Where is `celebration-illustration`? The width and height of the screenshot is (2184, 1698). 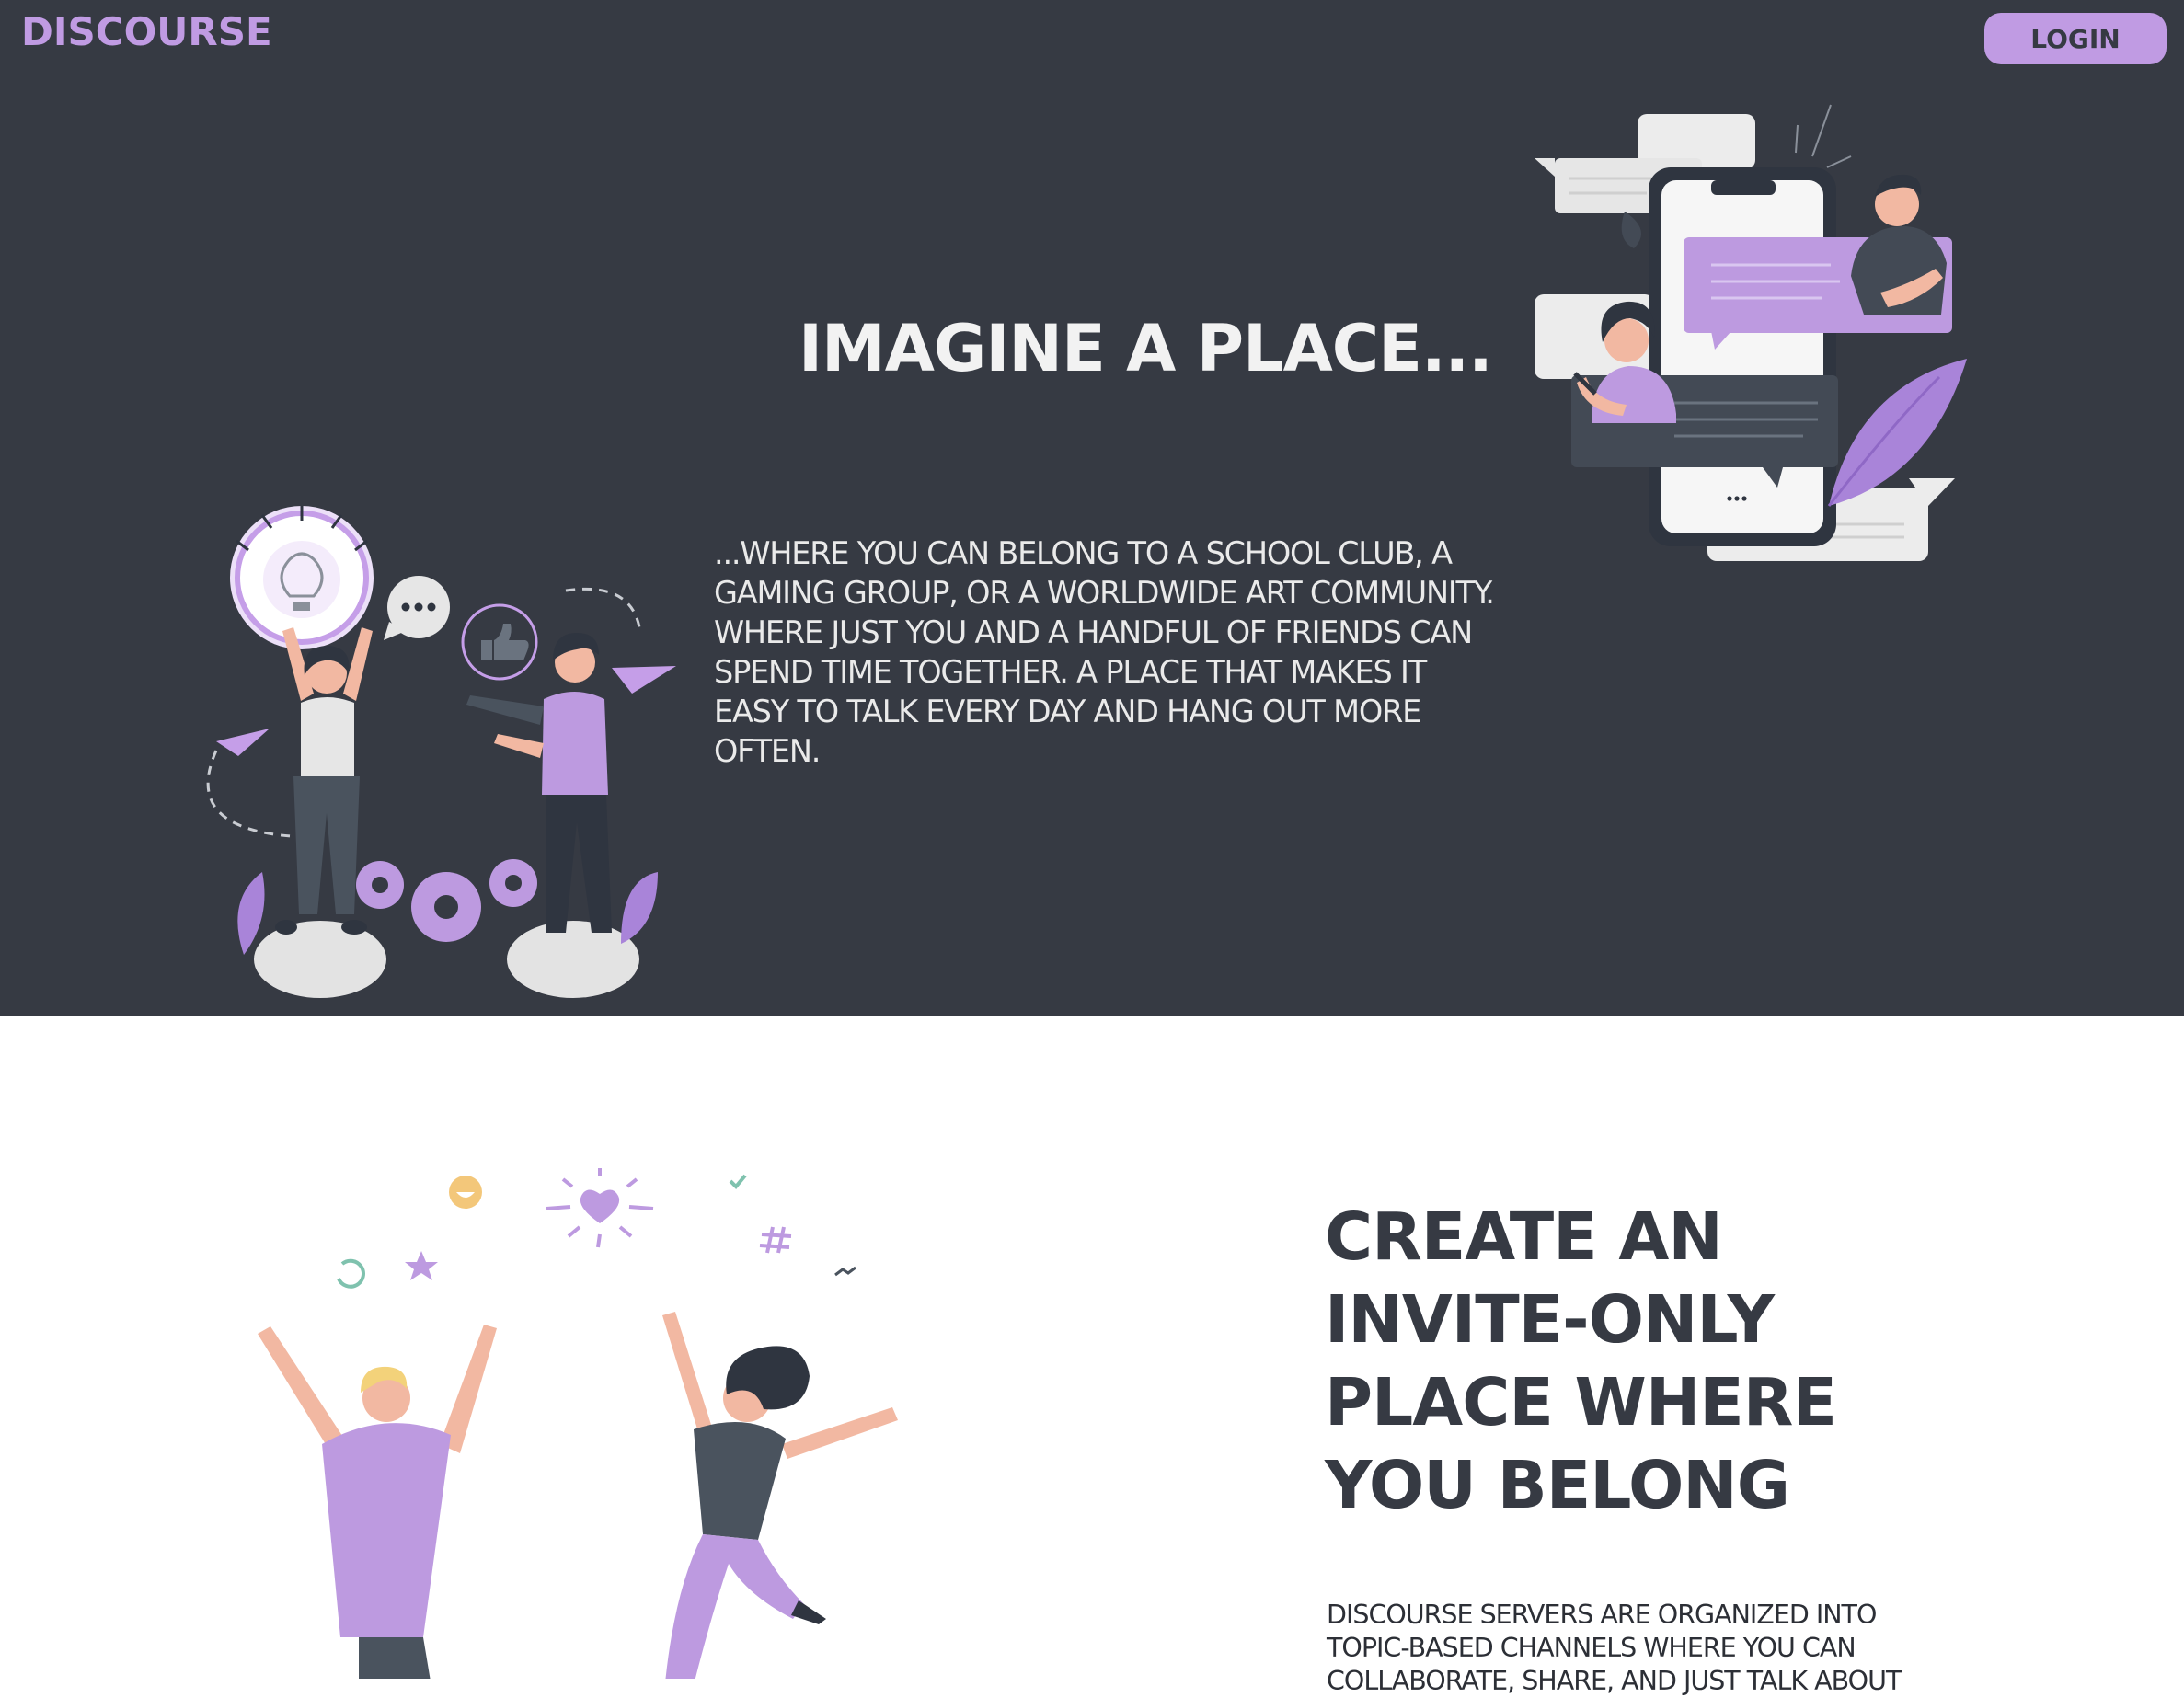
celebration-illustration is located at coordinates (578, 1423).